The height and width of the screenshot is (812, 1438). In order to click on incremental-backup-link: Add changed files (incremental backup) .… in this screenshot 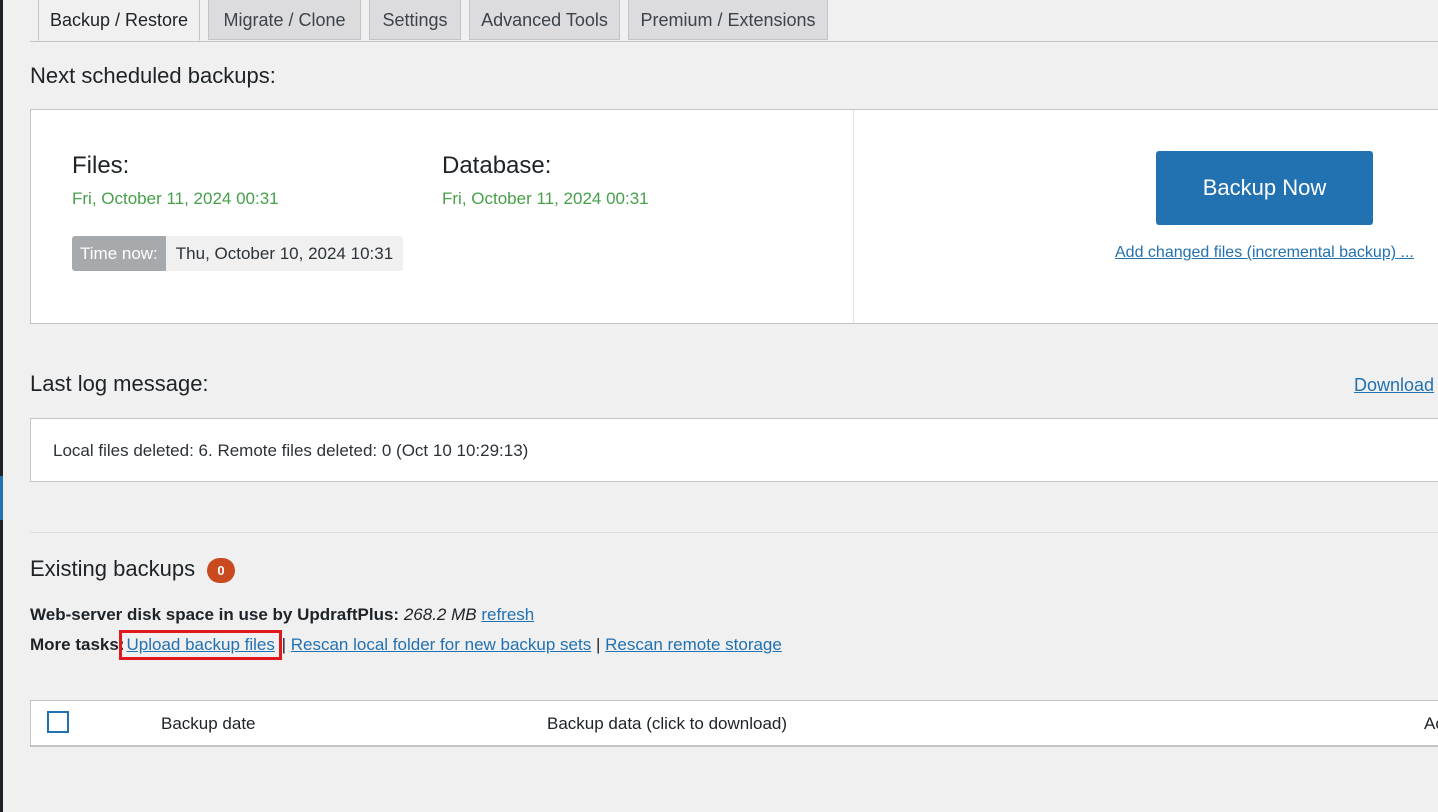, I will do `click(1264, 253)`.